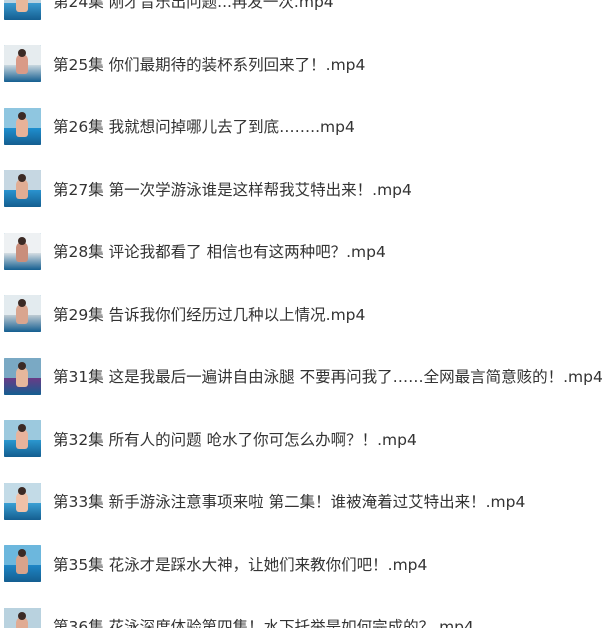 This screenshot has height=628, width=612. I want to click on file-name-link: 第32集 所有人的问题 呛水了你可怎么办啊？！.mp4, so click(235, 439).